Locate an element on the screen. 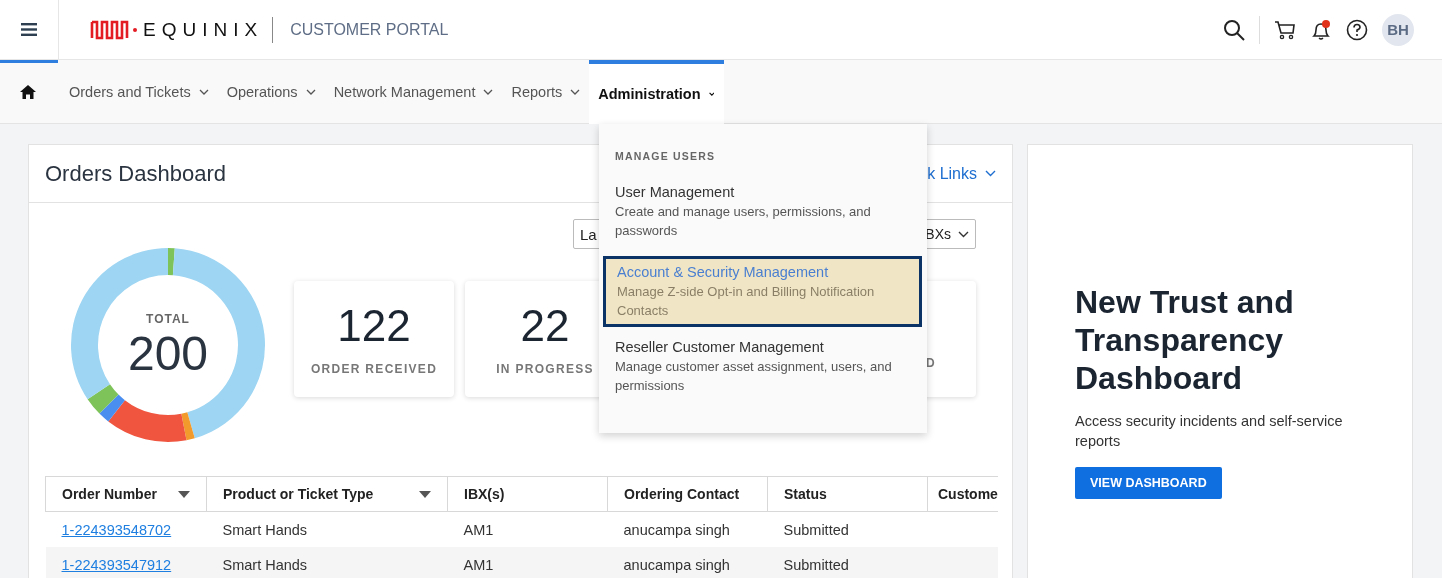 The image size is (1442, 578). user-avatar: BH is located at coordinates (1398, 29).